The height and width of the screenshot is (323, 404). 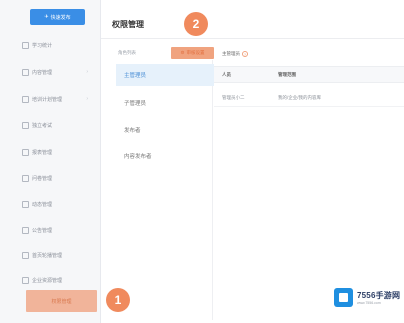 I want to click on sidebar-item-label: 报表管理, so click(x=42, y=152).